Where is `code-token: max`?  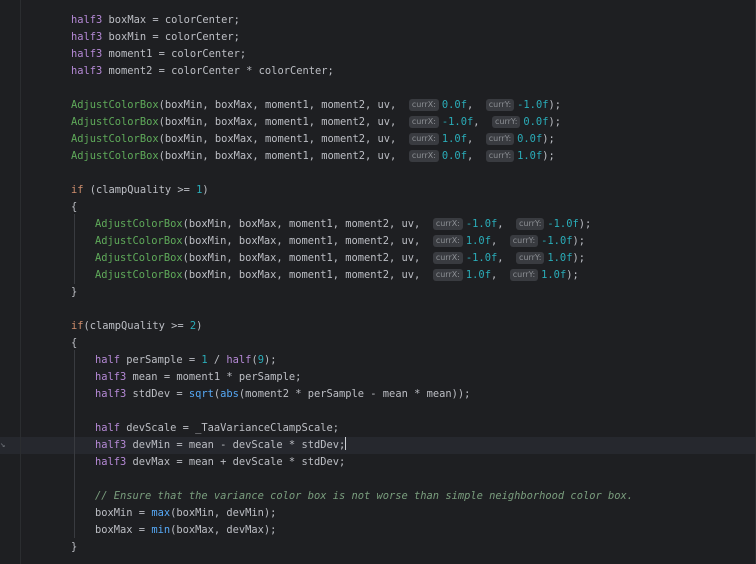
code-token: max is located at coordinates (161, 513).